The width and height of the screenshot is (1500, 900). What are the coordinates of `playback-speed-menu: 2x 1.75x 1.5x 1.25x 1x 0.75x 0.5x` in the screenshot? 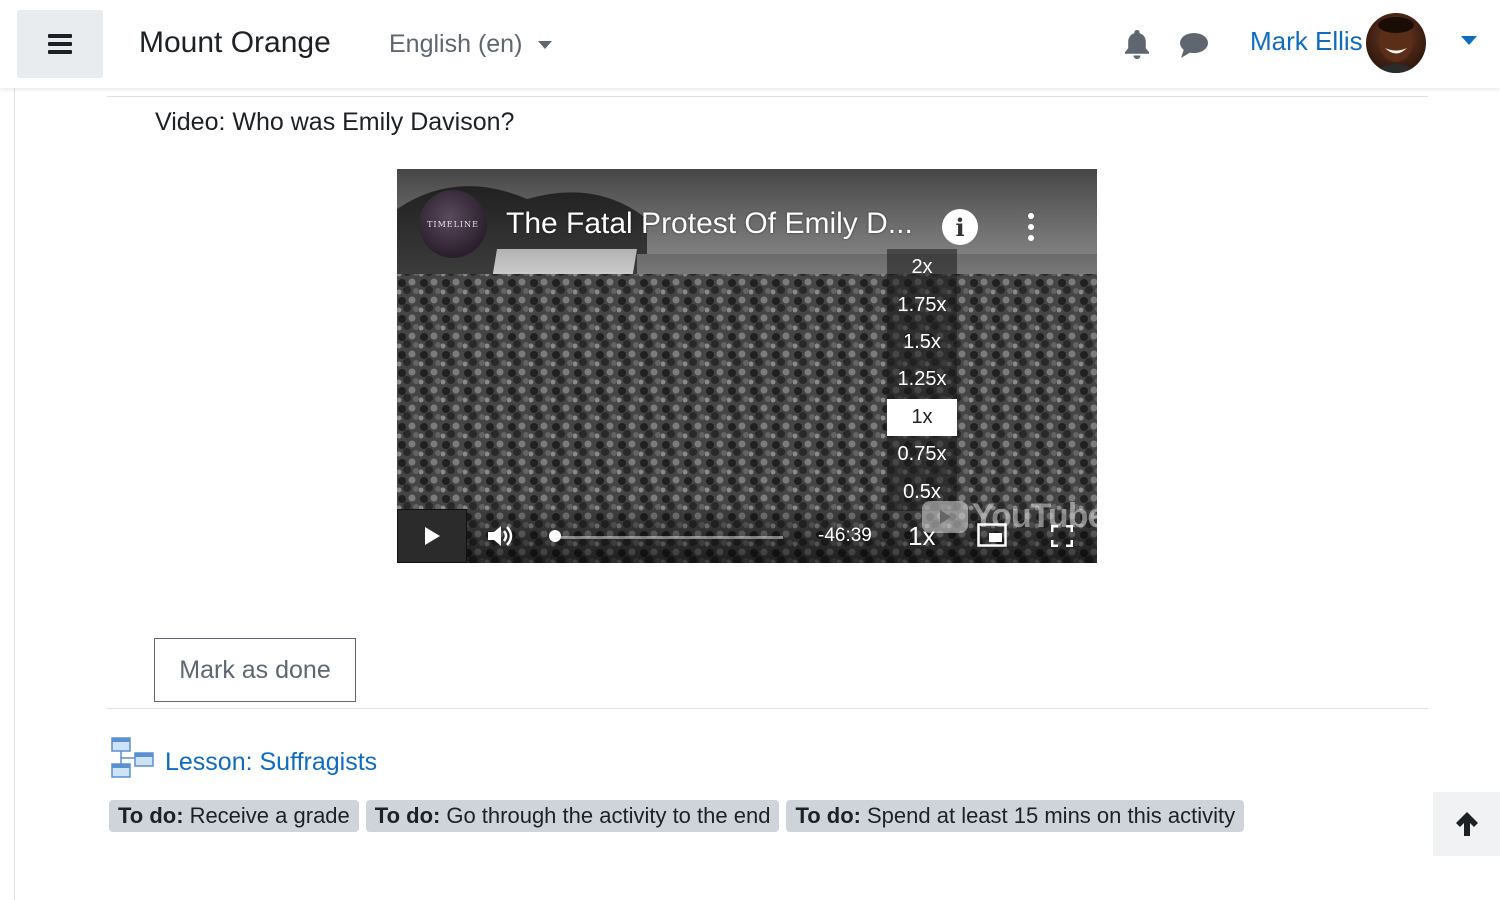 It's located at (922, 380).